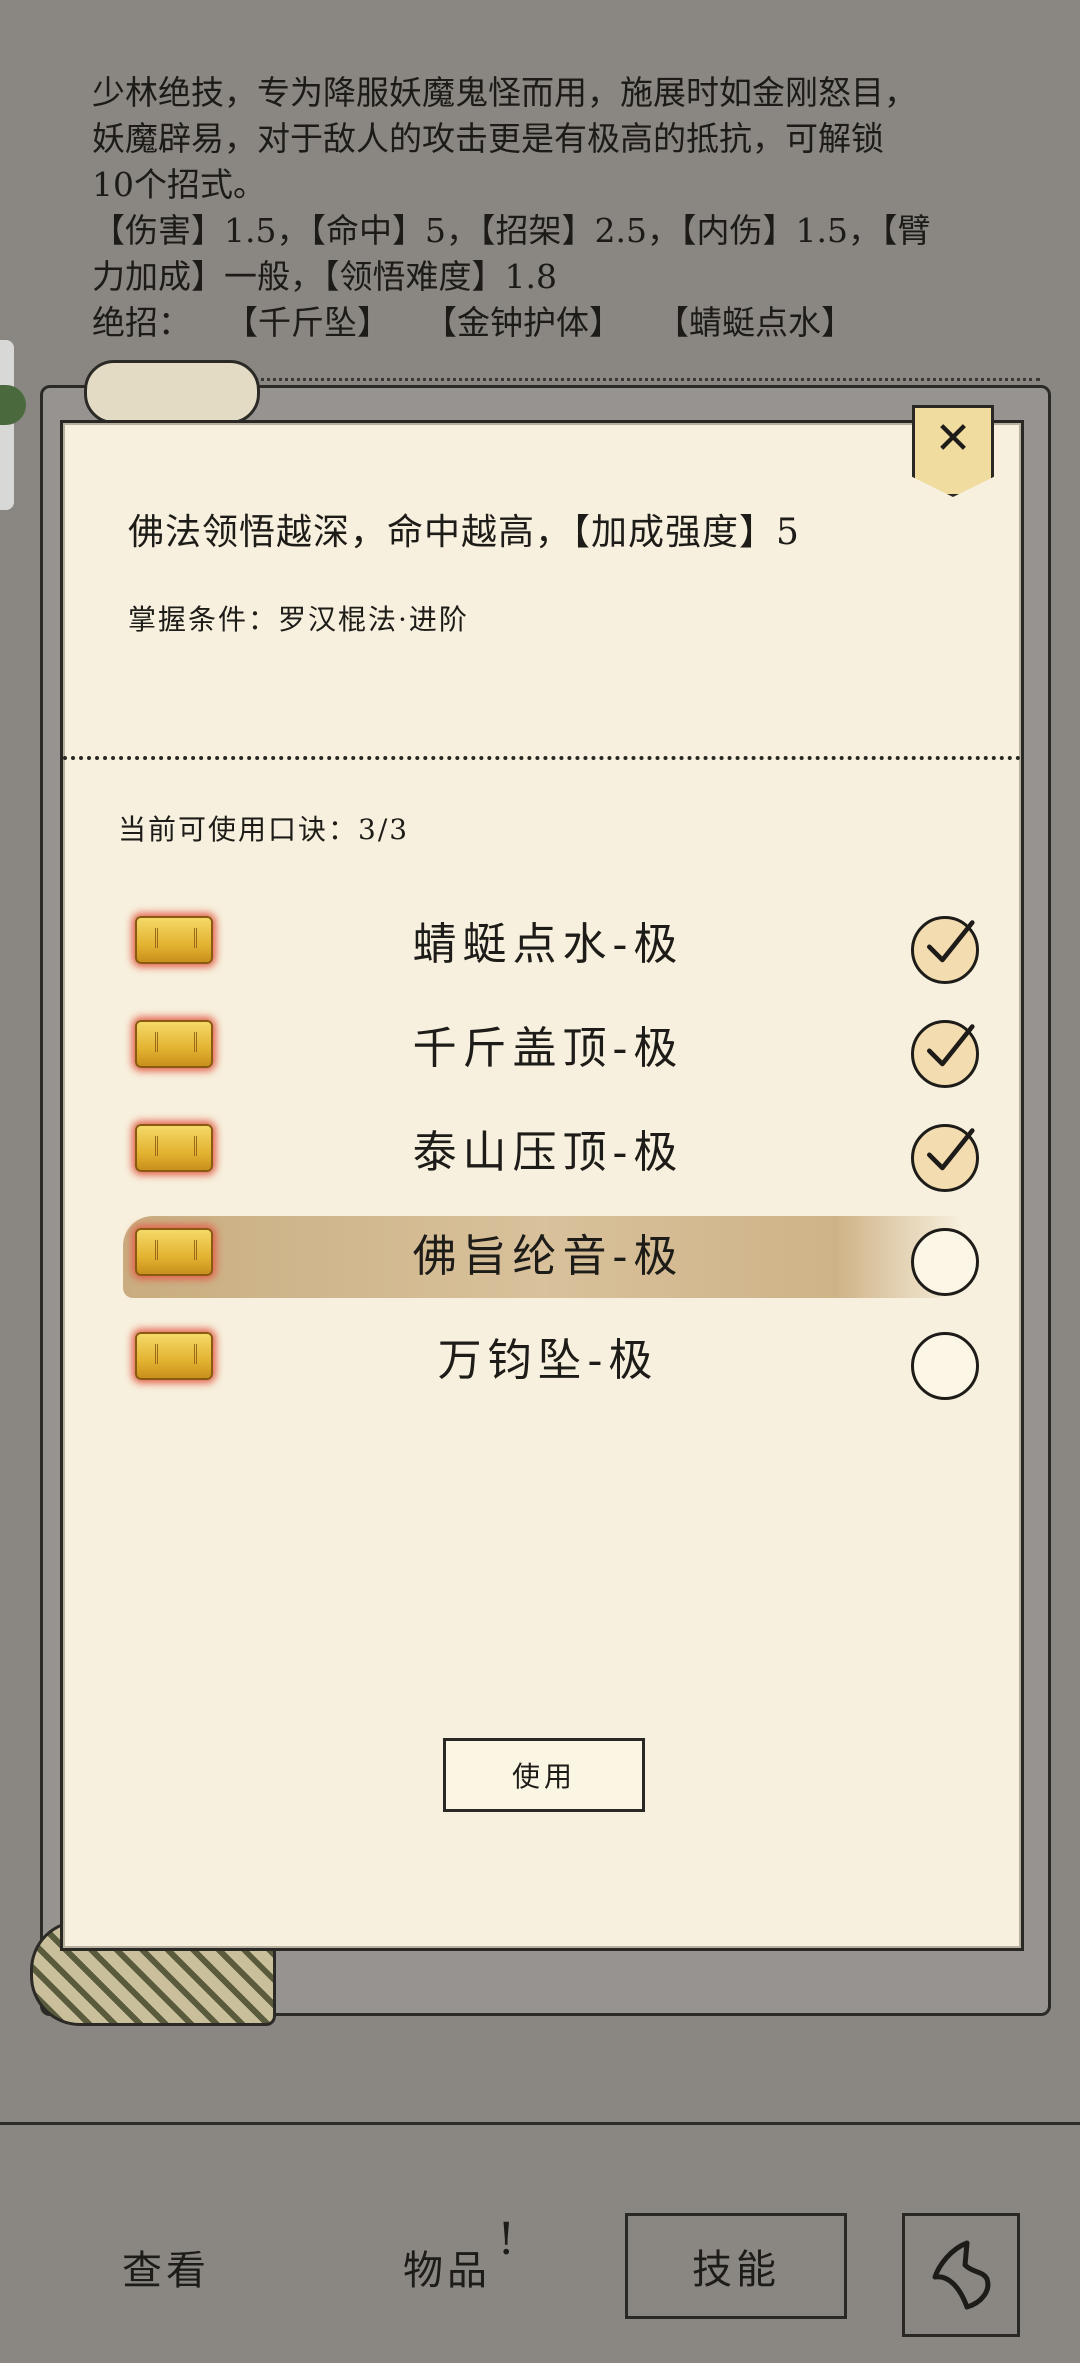 The height and width of the screenshot is (2363, 1080). What do you see at coordinates (523, 322) in the screenshot?
I see `ultimate-move: 【金钟护体】` at bounding box center [523, 322].